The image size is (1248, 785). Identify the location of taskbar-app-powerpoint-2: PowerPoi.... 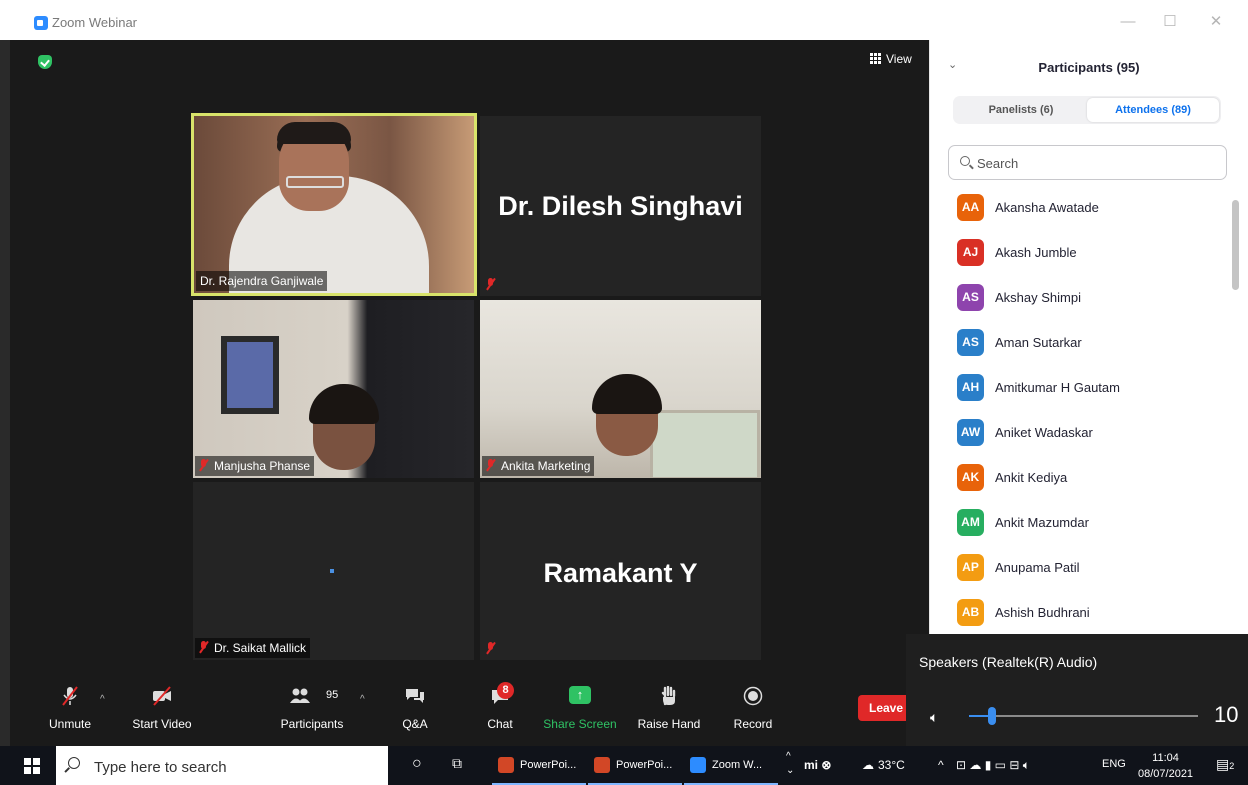
(635, 765).